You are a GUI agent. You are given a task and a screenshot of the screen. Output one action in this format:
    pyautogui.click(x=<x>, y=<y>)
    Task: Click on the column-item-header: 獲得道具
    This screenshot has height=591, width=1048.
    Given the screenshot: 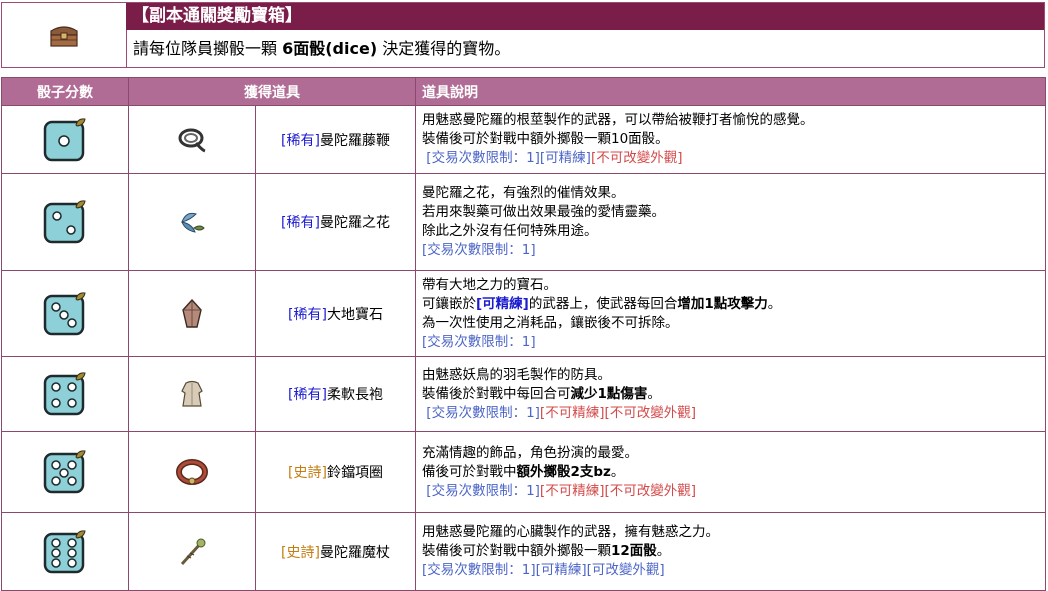 What is the action you would take?
    pyautogui.click(x=272, y=91)
    